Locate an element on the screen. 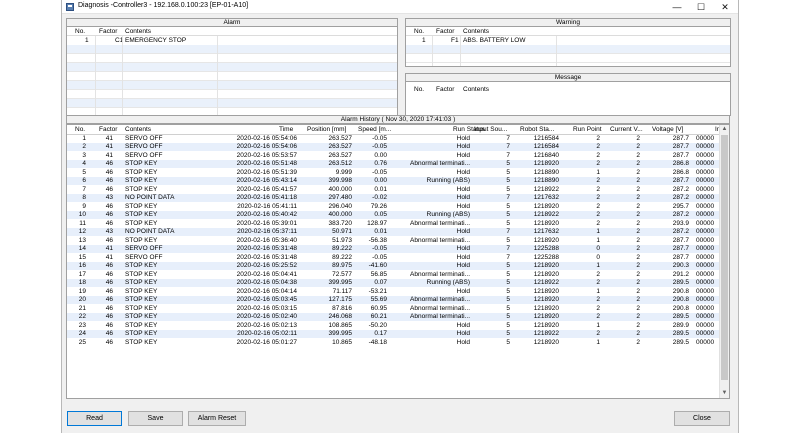  cell-no: 12 is located at coordinates (82, 231).